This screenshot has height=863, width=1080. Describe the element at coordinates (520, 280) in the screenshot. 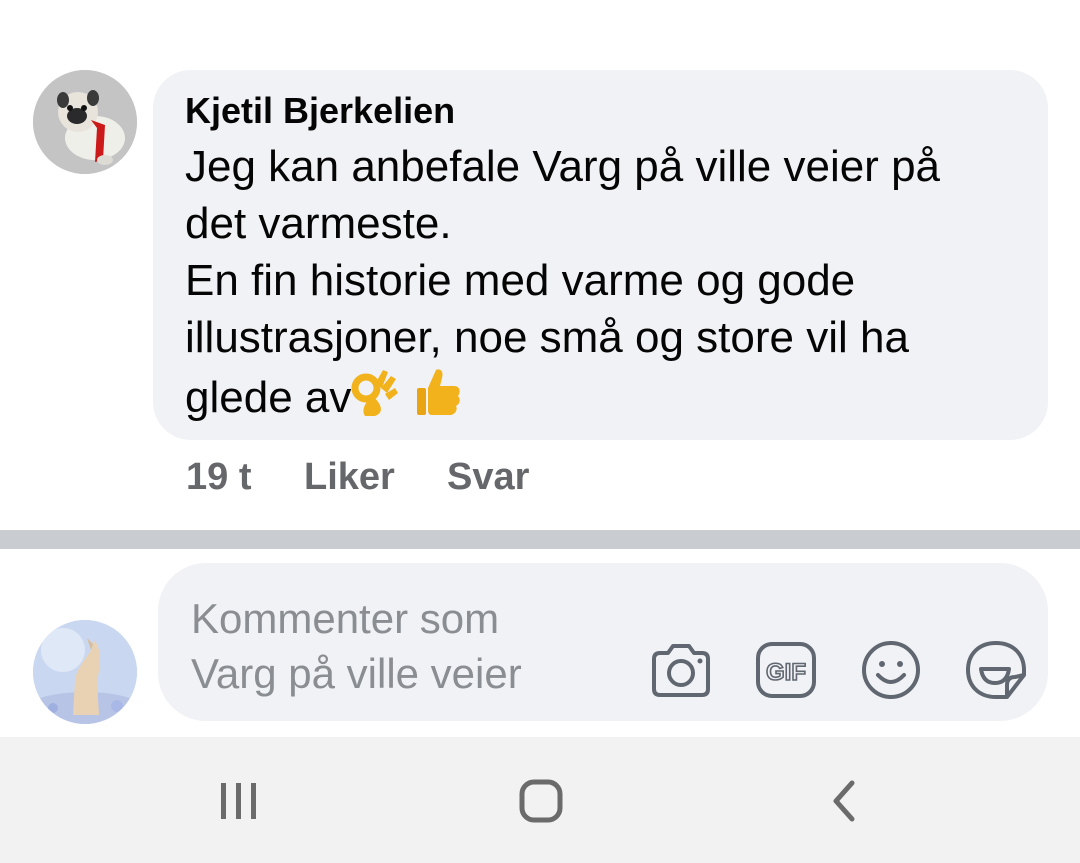

I see `comment-line: En fin historie med varme og gode` at that location.